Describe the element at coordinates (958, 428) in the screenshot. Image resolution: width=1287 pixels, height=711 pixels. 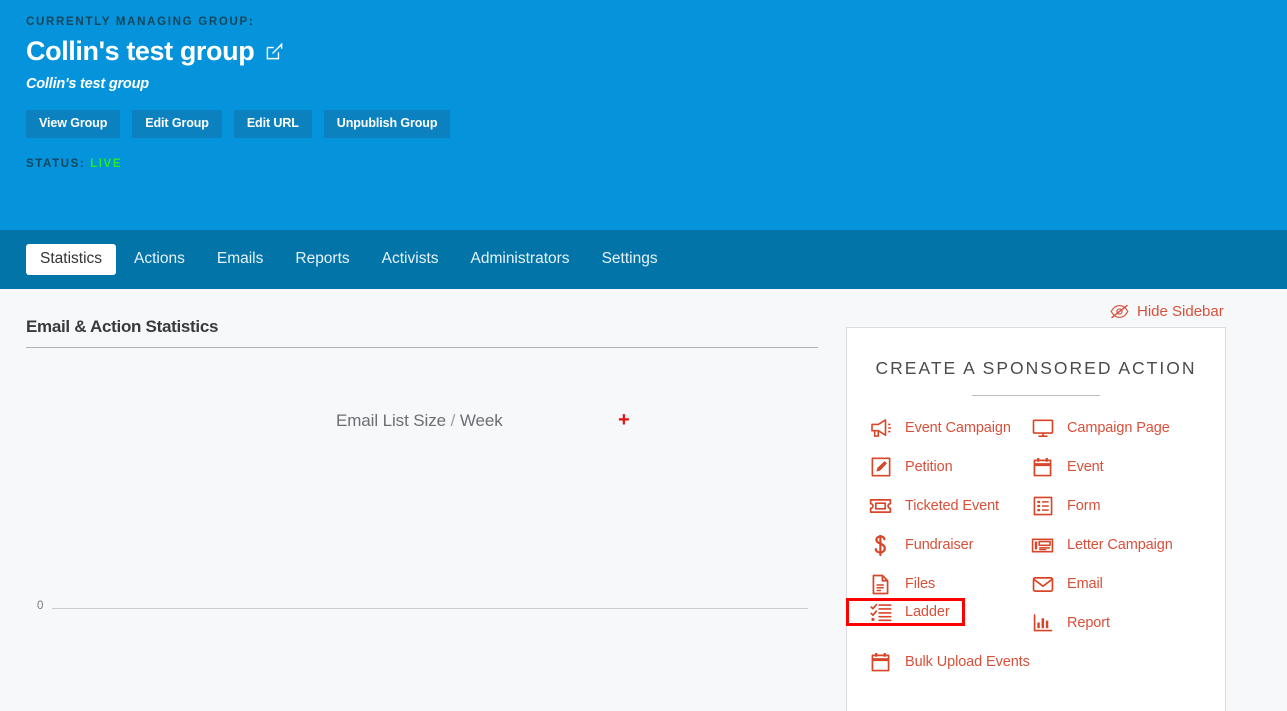
I see `action-label: Event Campaign` at that location.